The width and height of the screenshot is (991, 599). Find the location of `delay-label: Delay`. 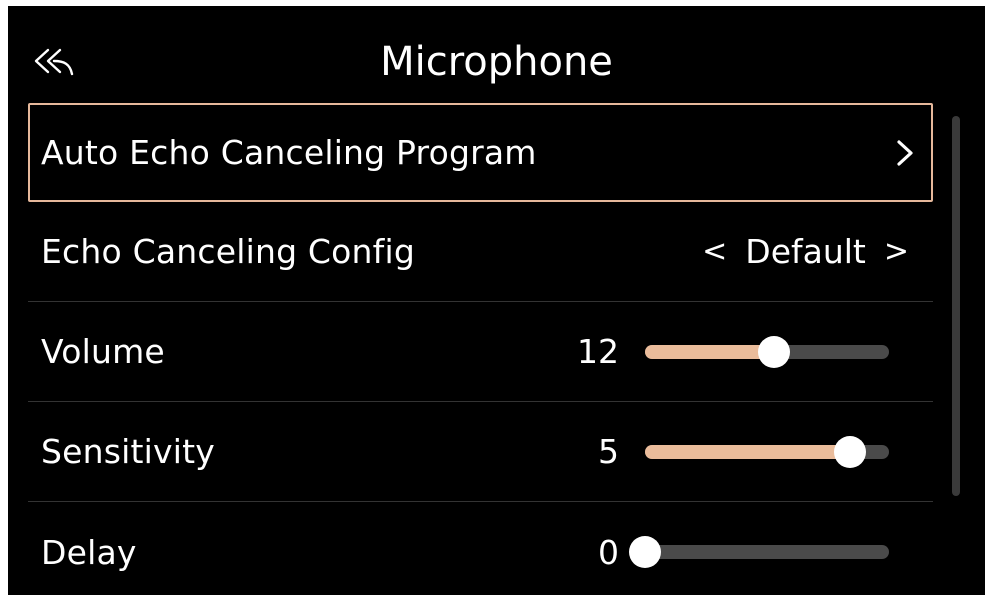

delay-label: Delay is located at coordinates (89, 552).